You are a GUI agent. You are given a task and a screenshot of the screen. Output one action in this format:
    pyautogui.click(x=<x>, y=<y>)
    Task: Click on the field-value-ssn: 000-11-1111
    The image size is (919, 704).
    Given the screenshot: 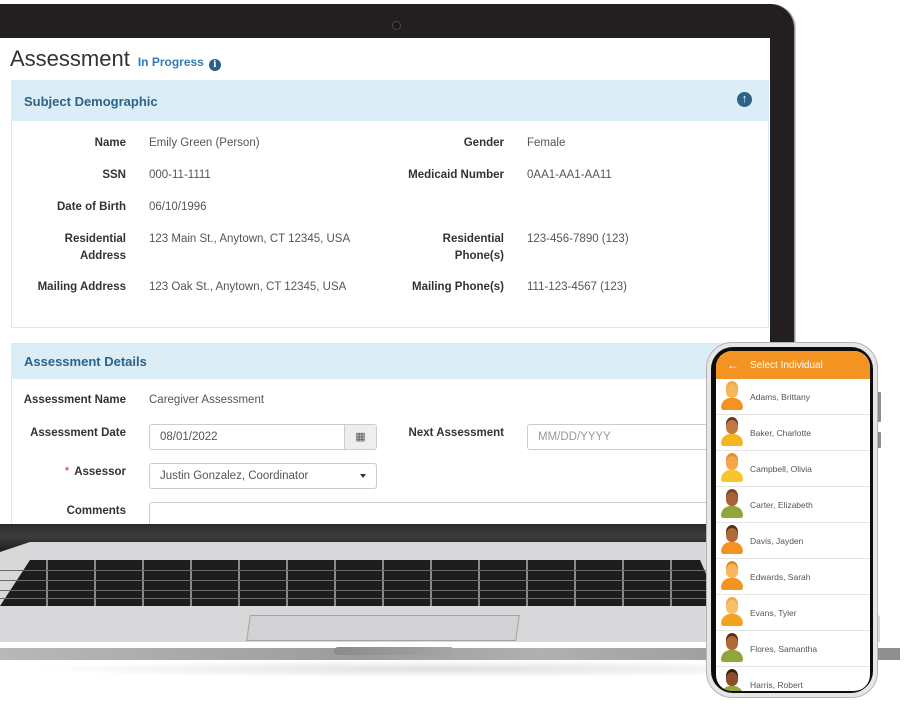 What is the action you would take?
    pyautogui.click(x=180, y=175)
    